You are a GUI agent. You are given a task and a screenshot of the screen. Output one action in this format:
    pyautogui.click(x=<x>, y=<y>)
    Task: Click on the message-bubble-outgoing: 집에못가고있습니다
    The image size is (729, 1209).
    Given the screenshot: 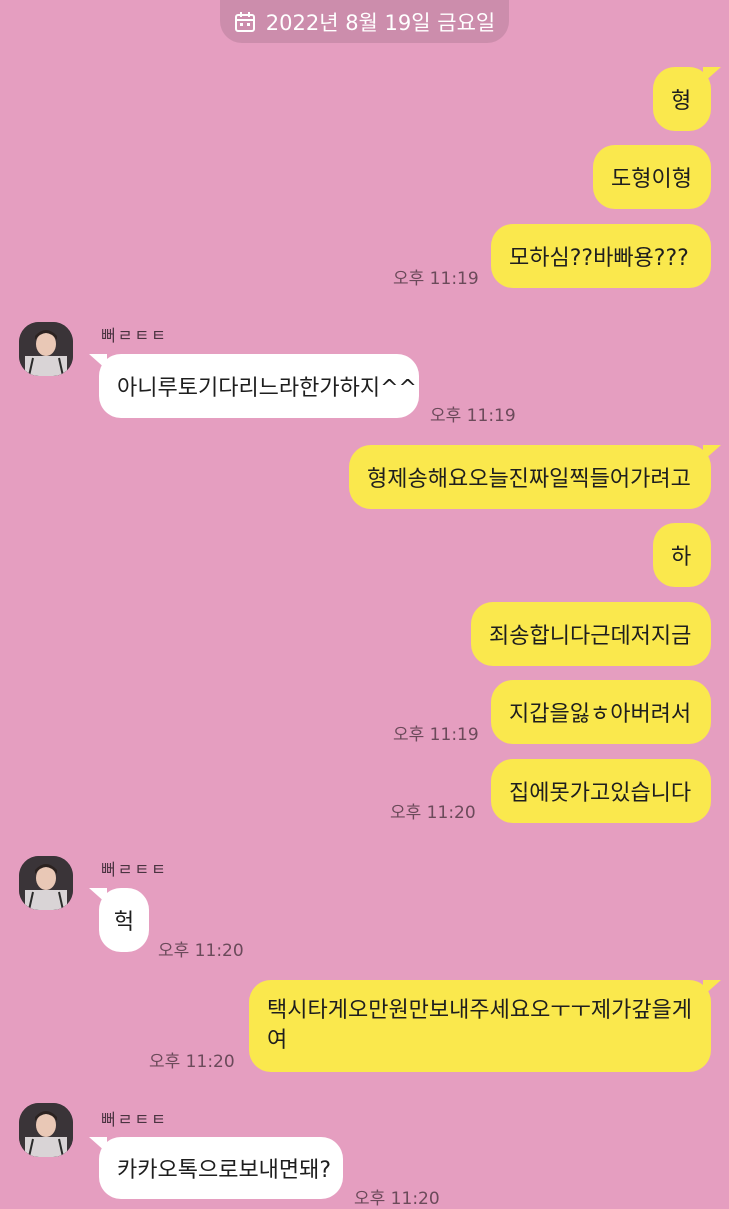 What is the action you would take?
    pyautogui.click(x=601, y=791)
    